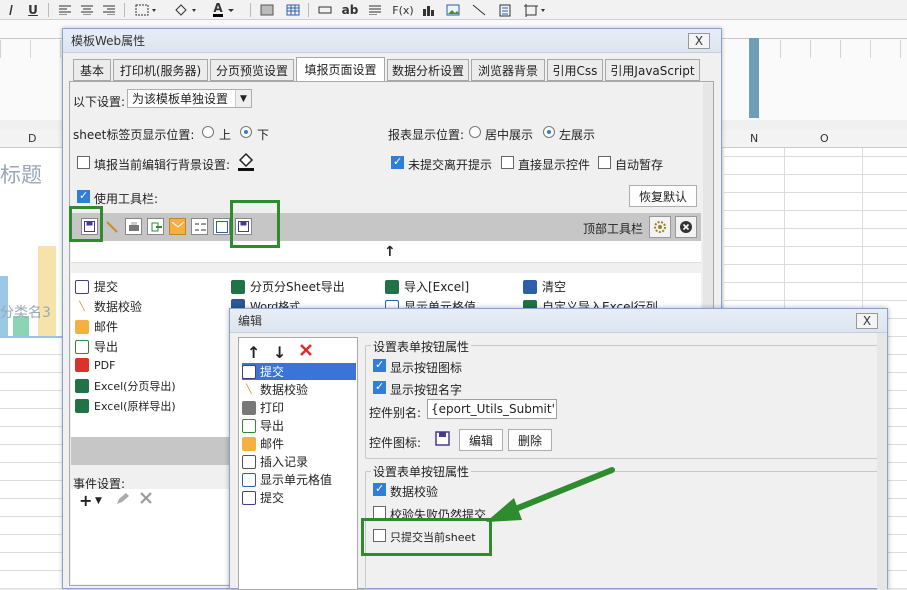 The width and height of the screenshot is (907, 590). I want to click on report-center-radio, so click(475, 132).